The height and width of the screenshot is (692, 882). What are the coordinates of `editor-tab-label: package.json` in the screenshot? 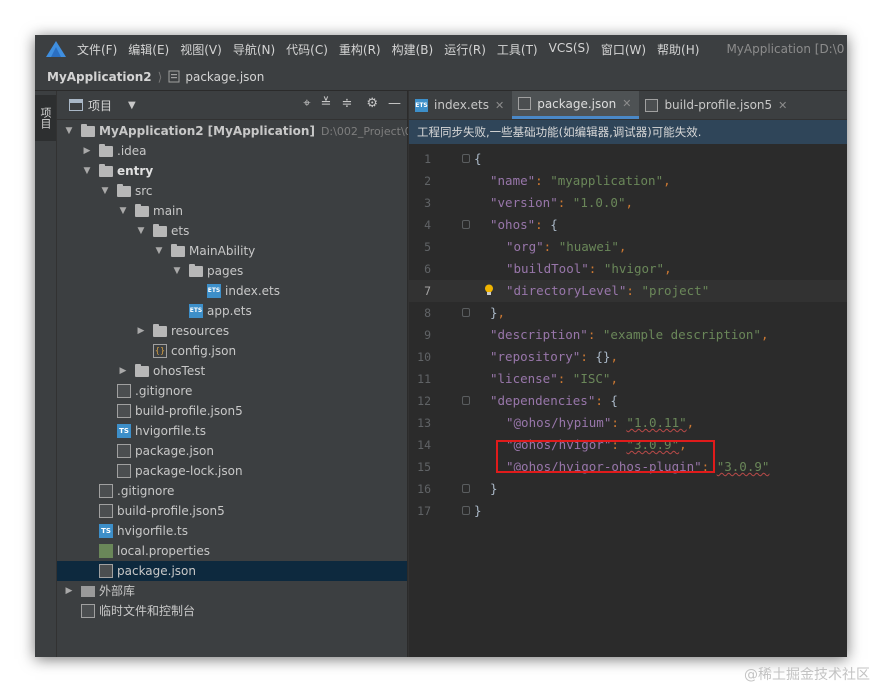 It's located at (577, 103).